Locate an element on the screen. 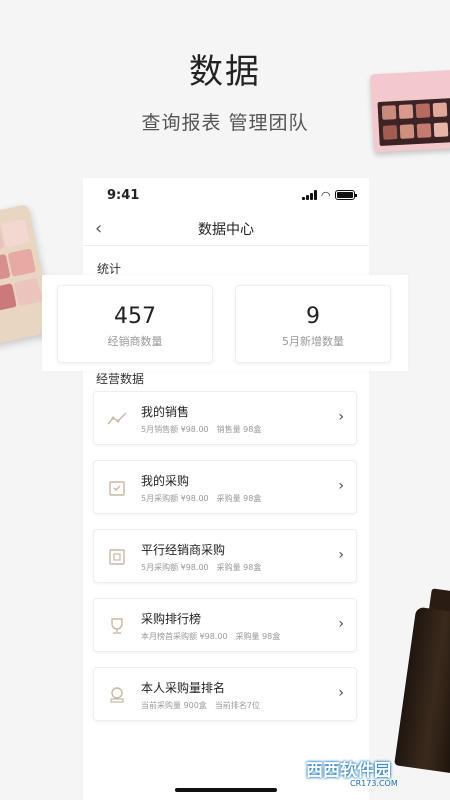 Image resolution: width=450 pixels, height=800 pixels. my-purchase-rank-item: 本人采购量排名 当前采购量 900盒 当前排名7位 › is located at coordinates (225, 694).